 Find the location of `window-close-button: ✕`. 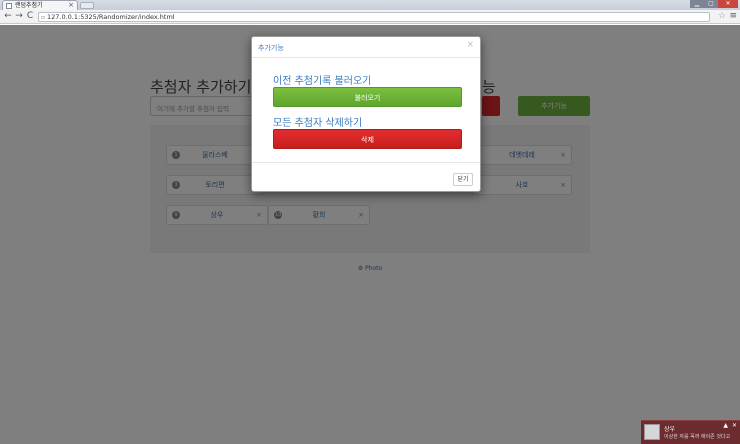

window-close-button: ✕ is located at coordinates (728, 4).